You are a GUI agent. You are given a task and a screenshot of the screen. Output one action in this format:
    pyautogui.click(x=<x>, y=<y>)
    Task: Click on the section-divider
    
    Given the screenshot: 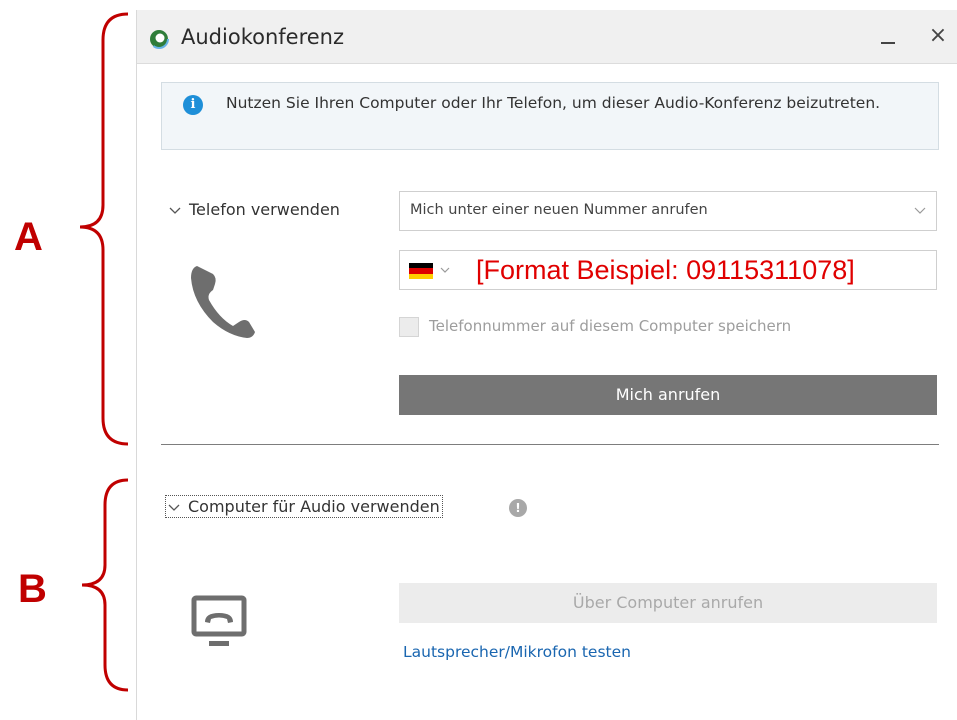 What is the action you would take?
    pyautogui.click(x=550, y=444)
    